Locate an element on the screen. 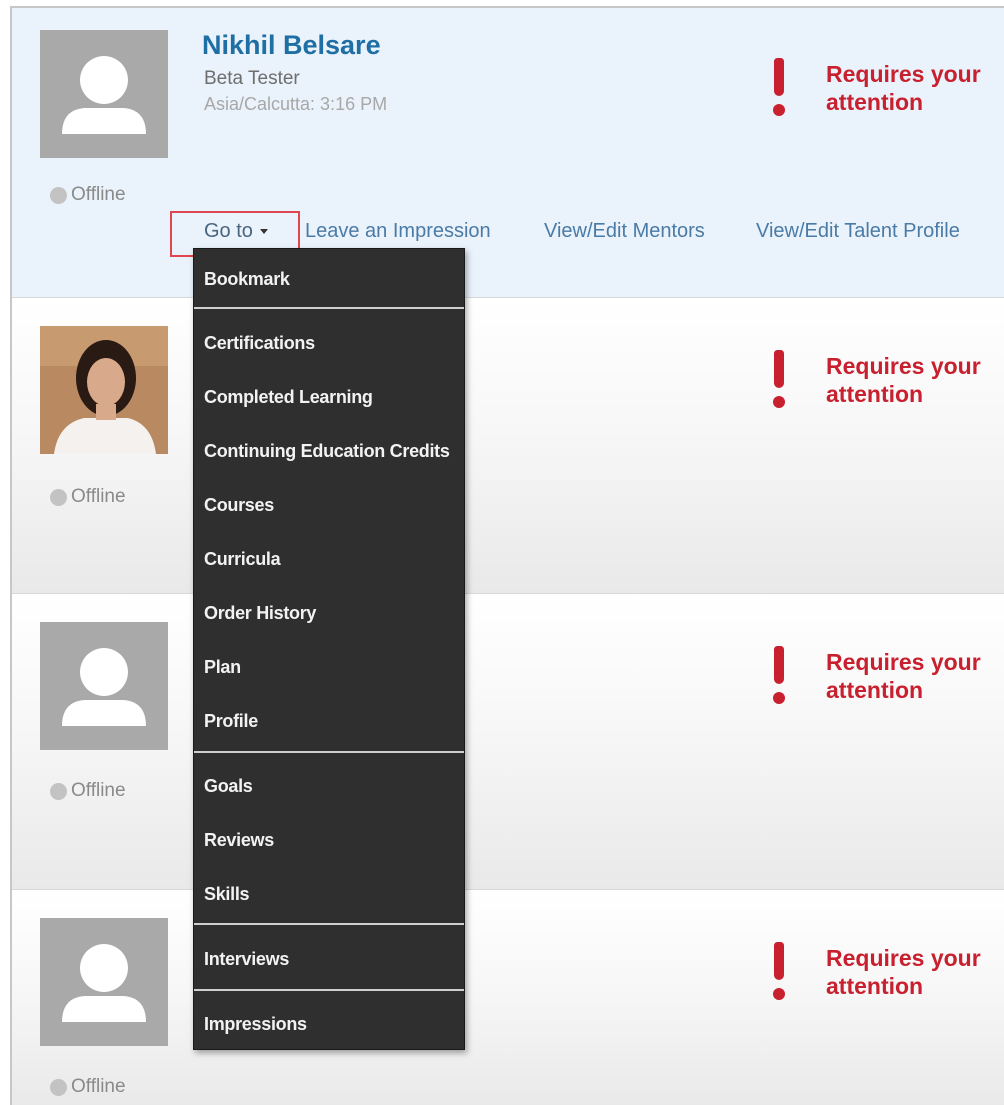 This screenshot has height=1105, width=1004. menu-item-impressions: Impressions is located at coordinates (255, 1024).